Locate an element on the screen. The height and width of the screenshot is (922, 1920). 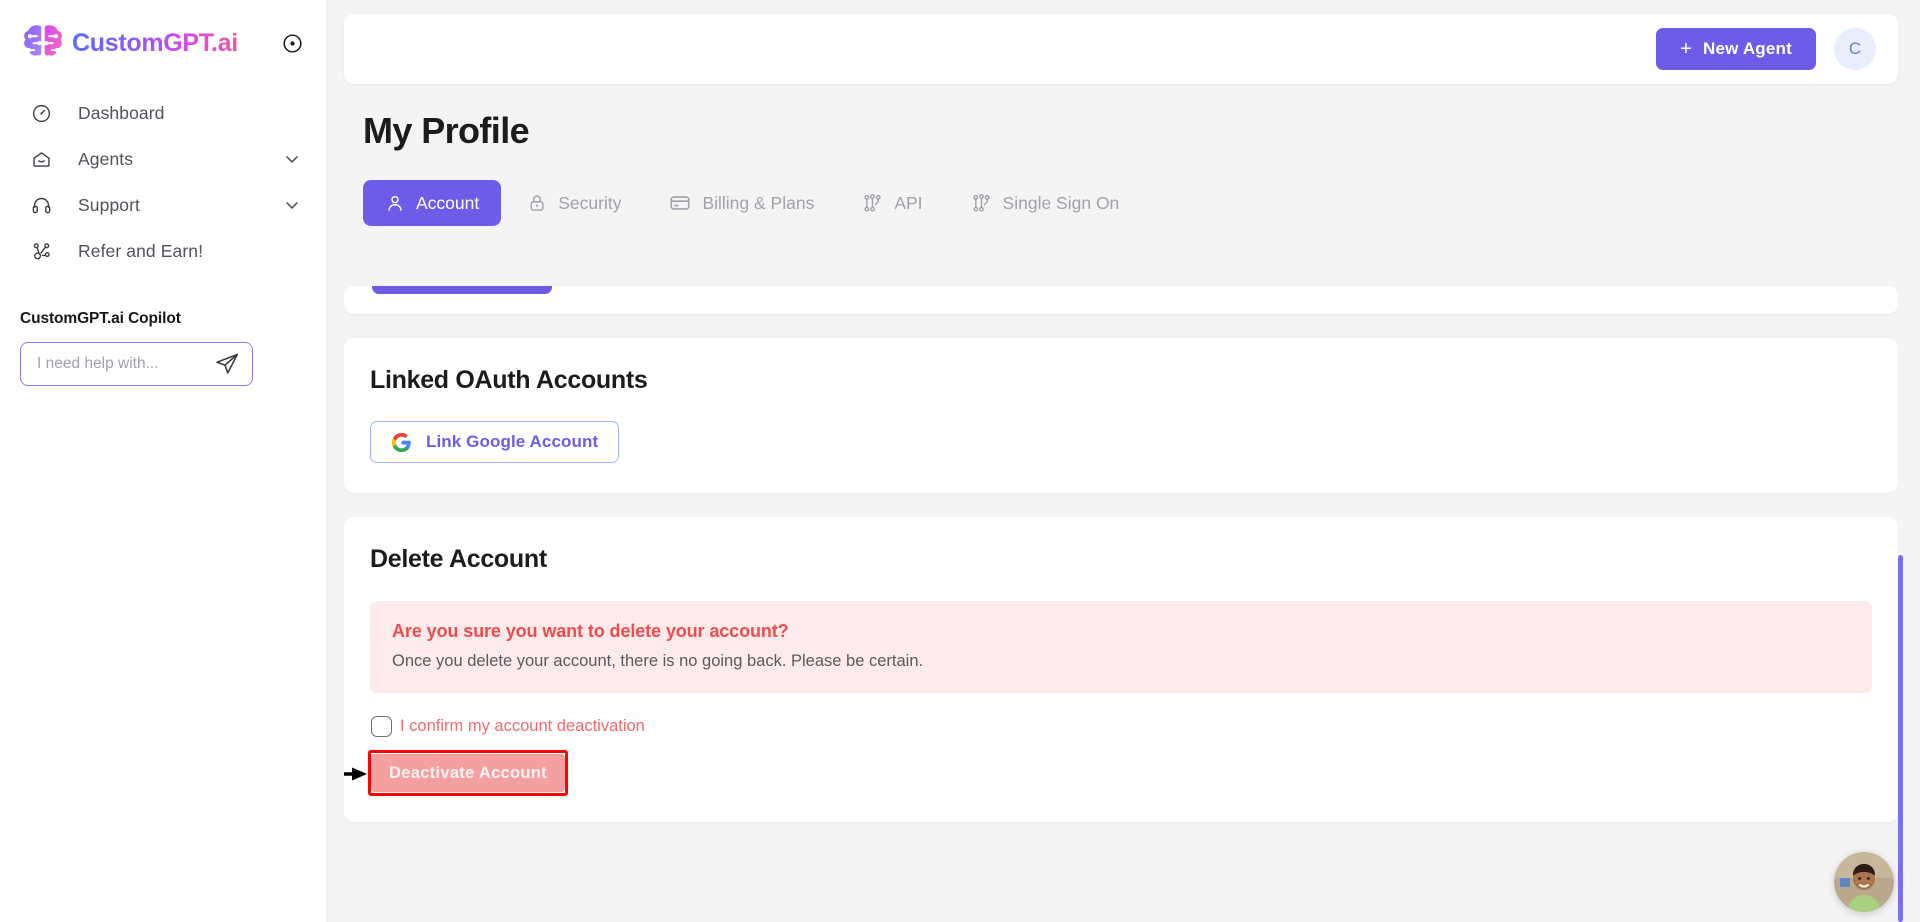
deactivate-button-wrapper: Deactivate Account is located at coordinates (456, 773).